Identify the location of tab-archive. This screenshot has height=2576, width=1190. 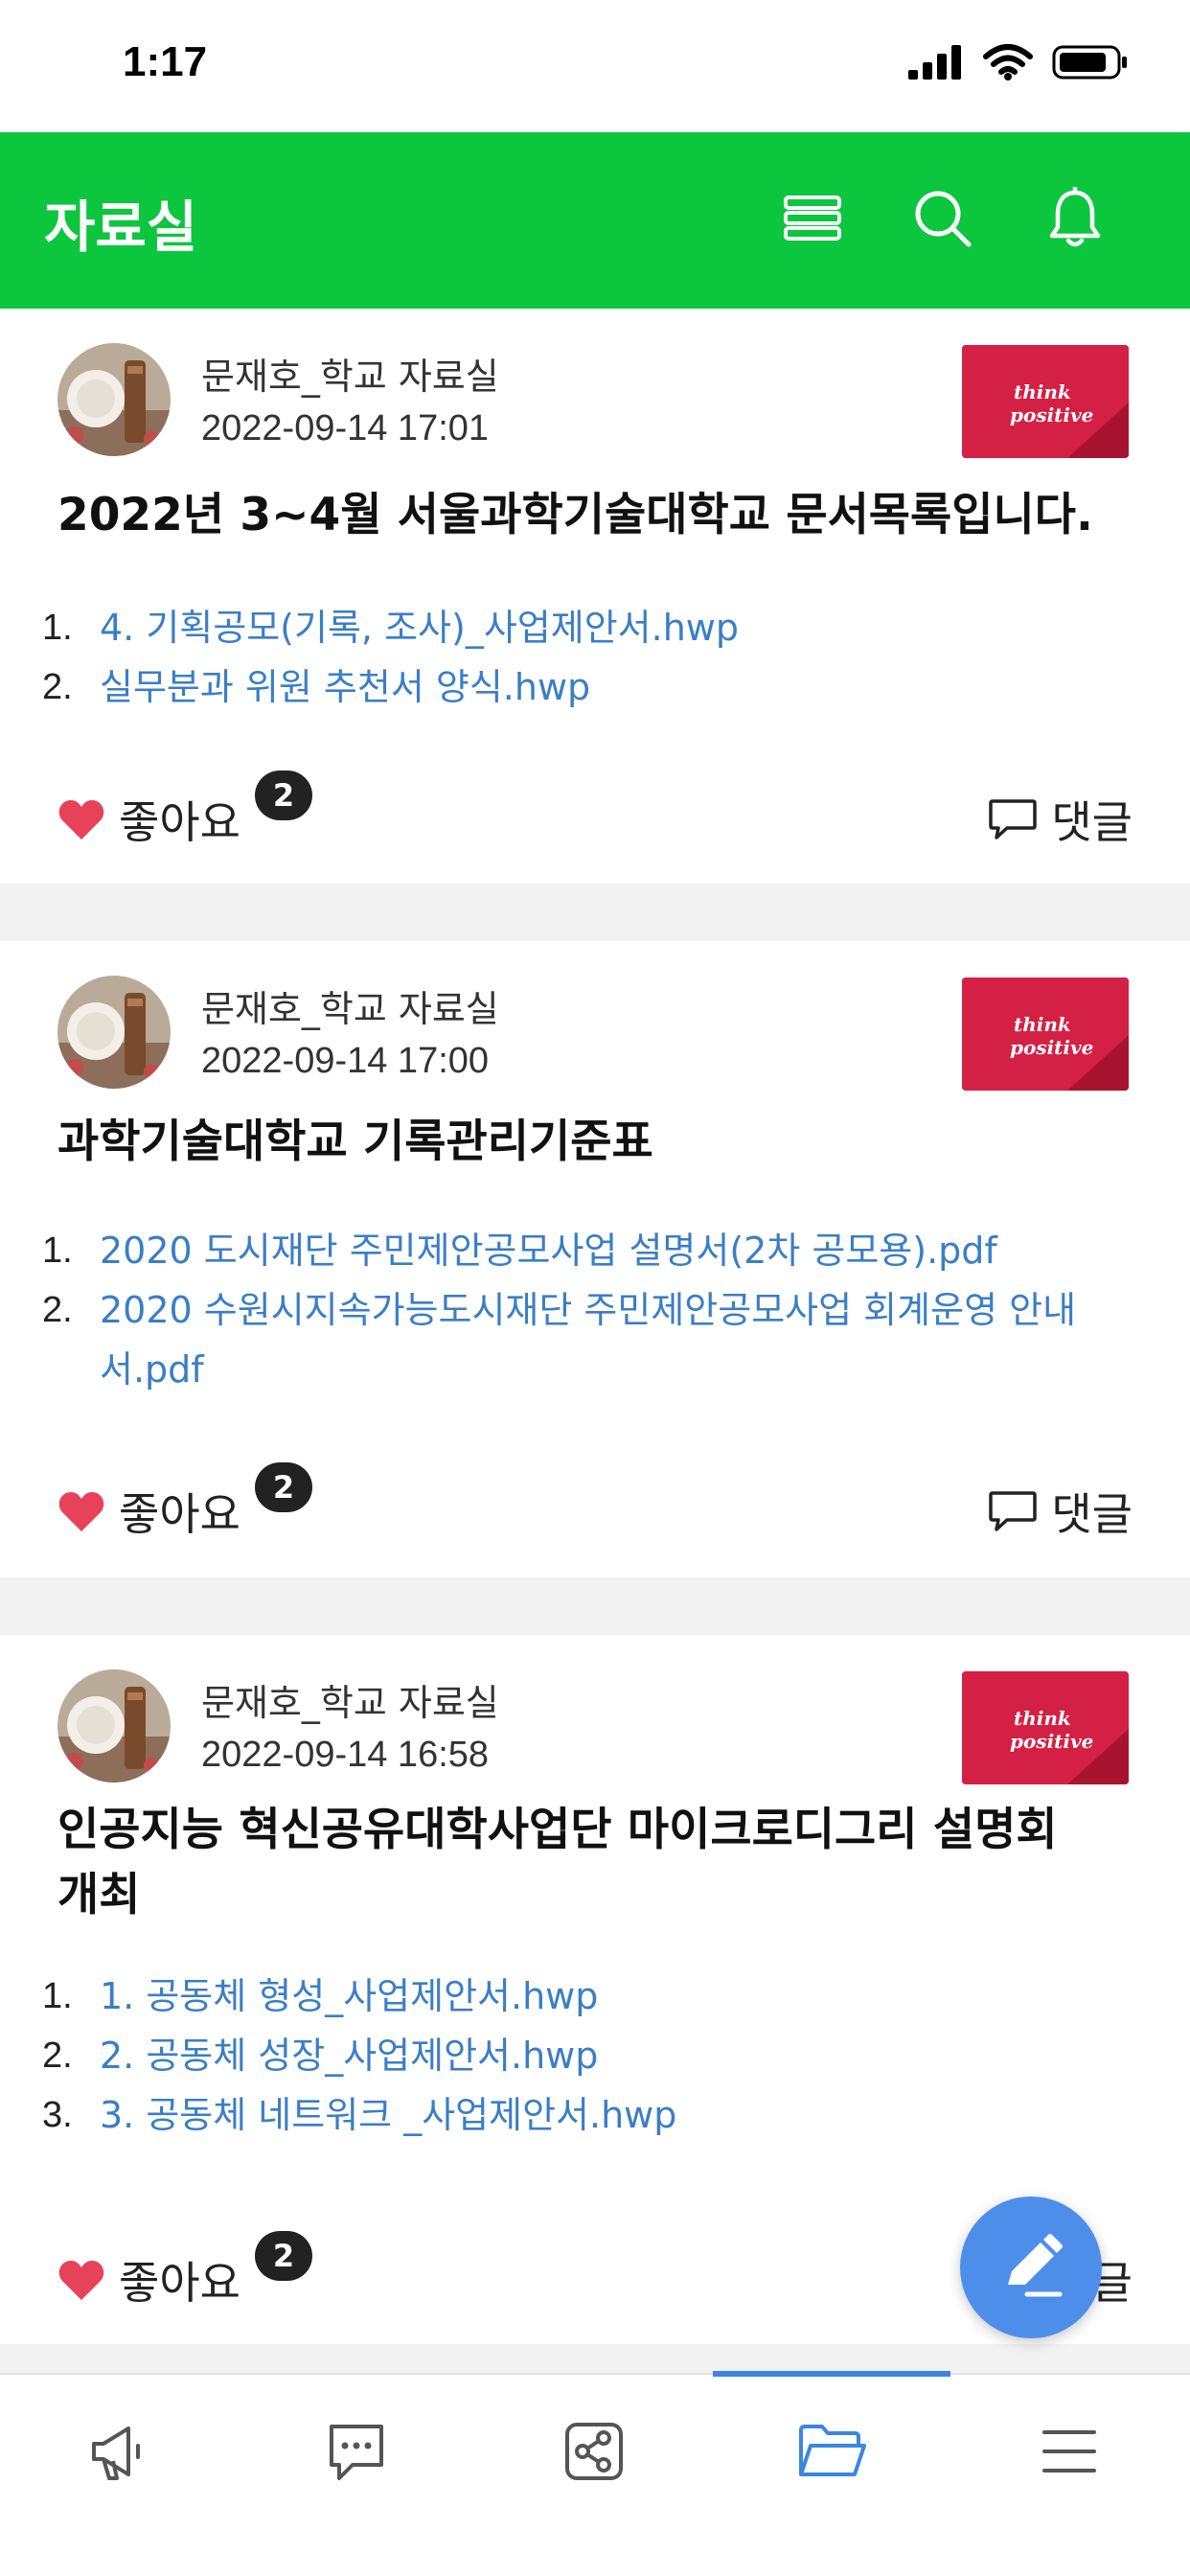
(832, 2475).